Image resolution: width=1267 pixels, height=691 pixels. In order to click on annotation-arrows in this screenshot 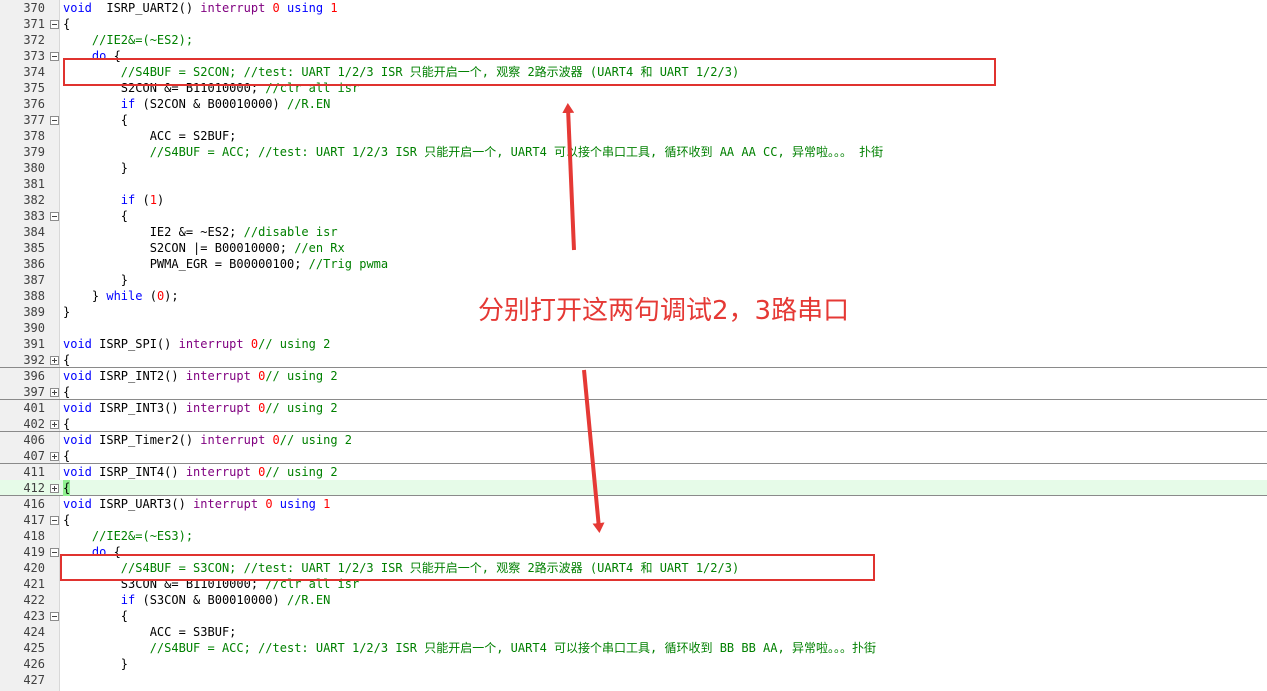, I will do `click(583, 318)`.